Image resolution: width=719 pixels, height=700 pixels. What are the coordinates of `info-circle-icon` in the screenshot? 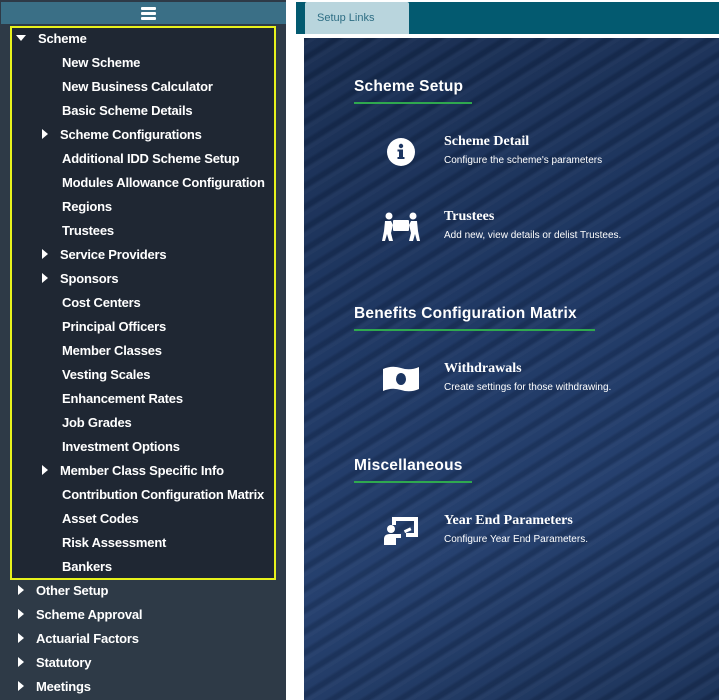 It's located at (401, 152).